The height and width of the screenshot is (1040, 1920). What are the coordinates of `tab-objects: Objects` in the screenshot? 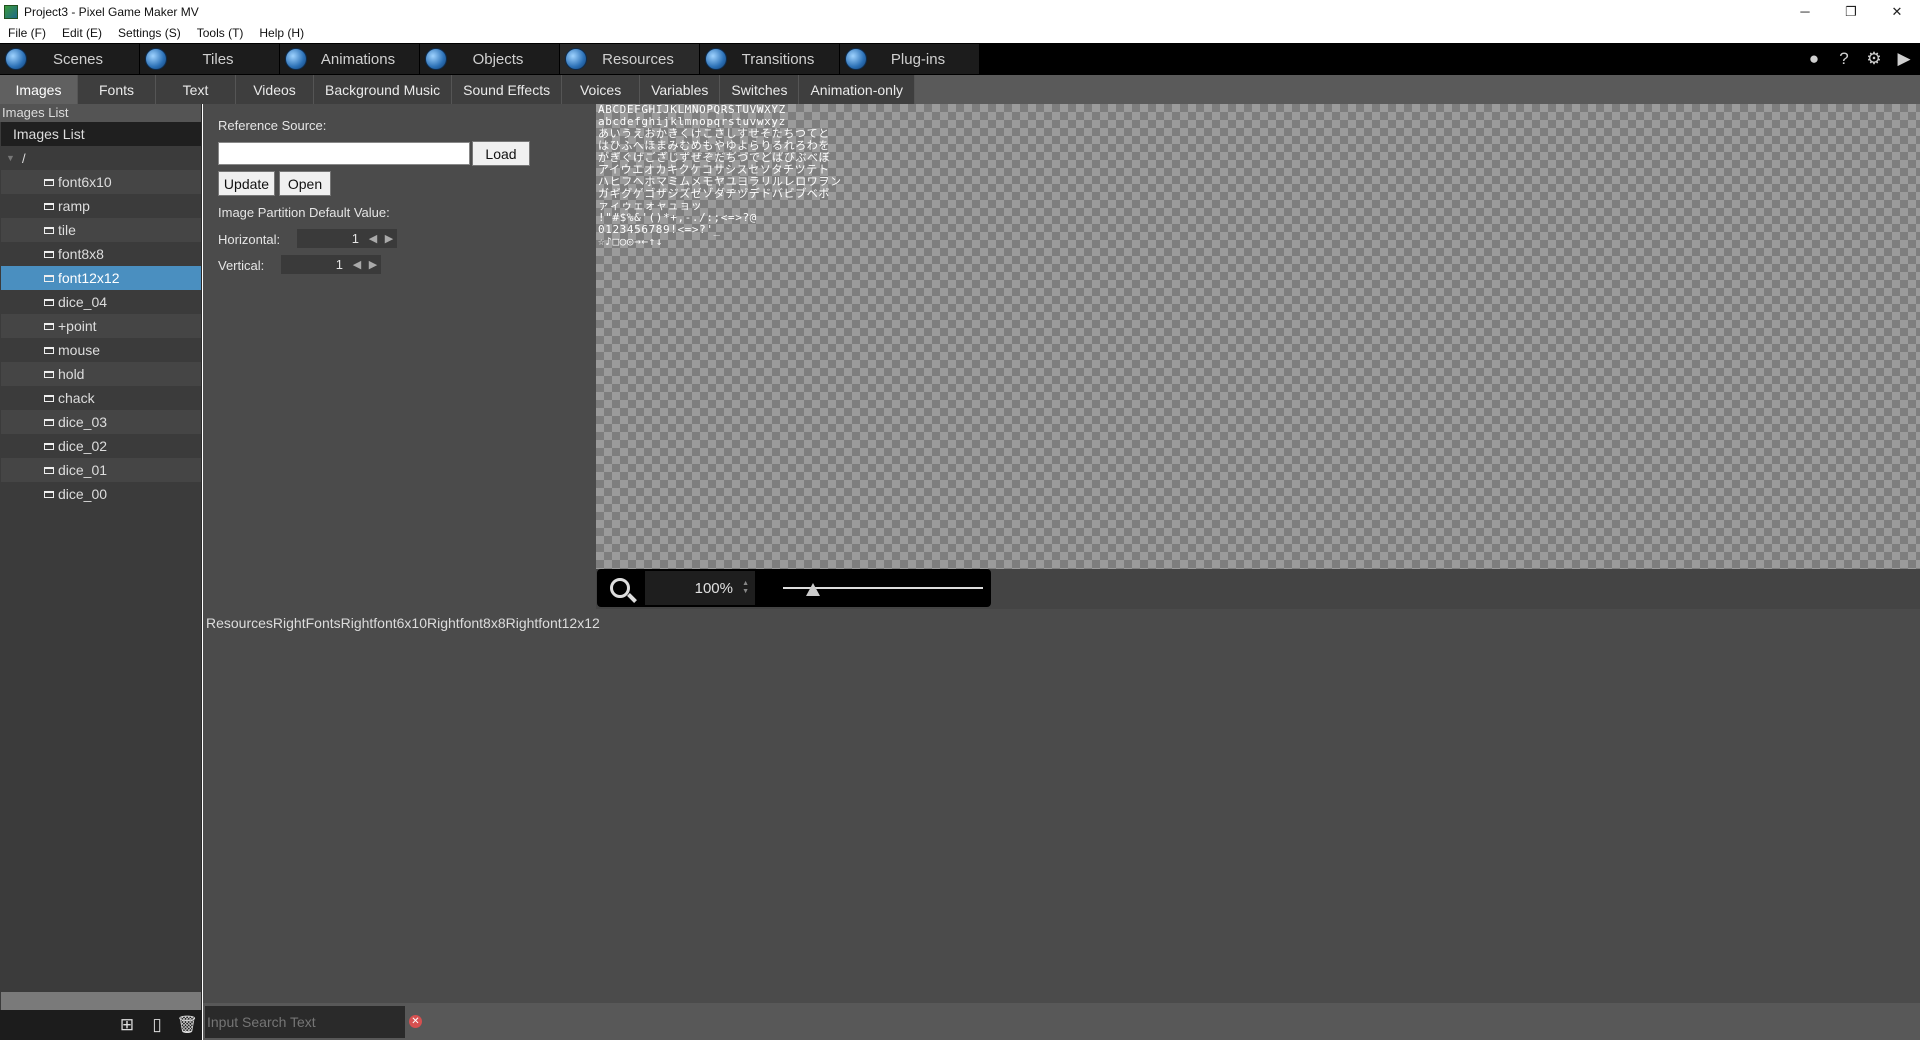 It's located at (489, 59).